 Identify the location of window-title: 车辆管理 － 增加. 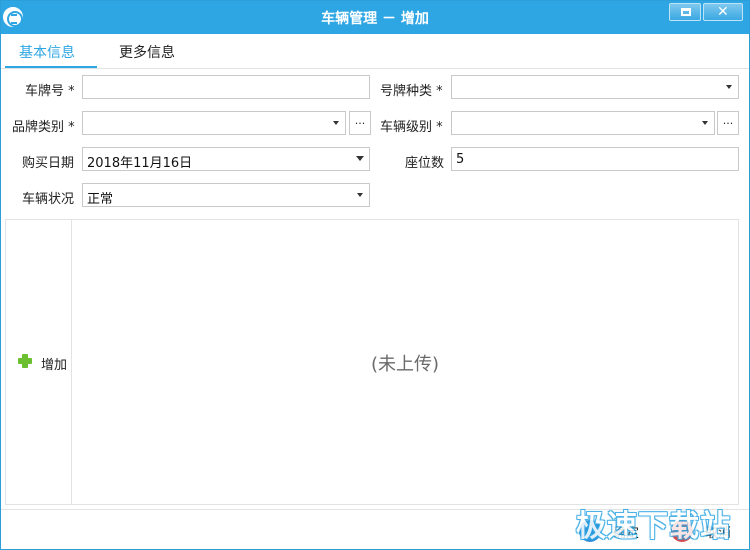
(375, 19).